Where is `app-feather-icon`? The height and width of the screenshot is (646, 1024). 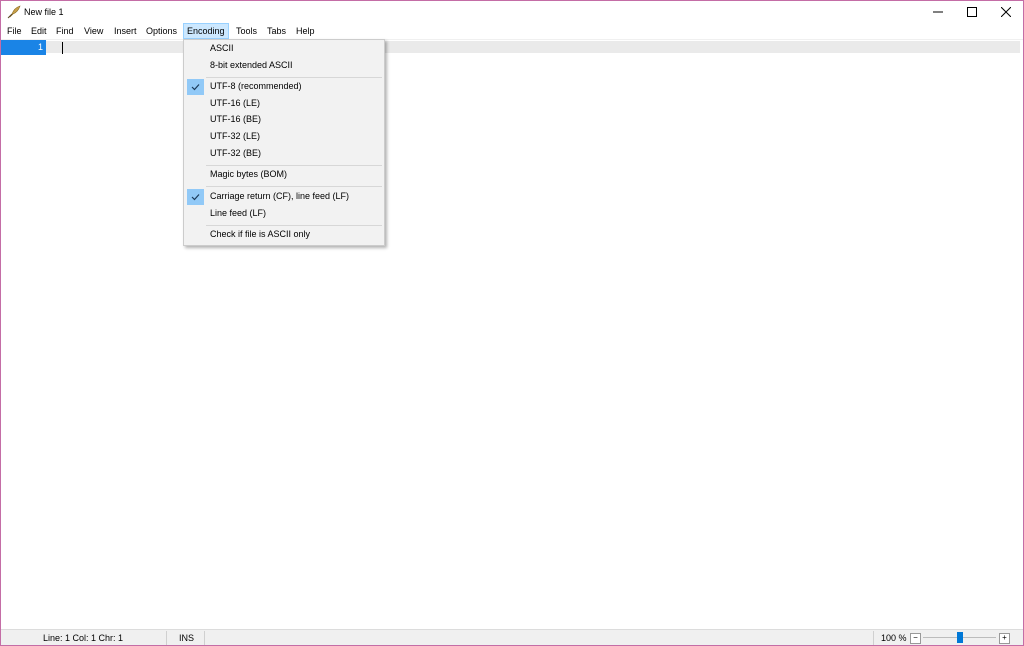
app-feather-icon is located at coordinates (14, 12).